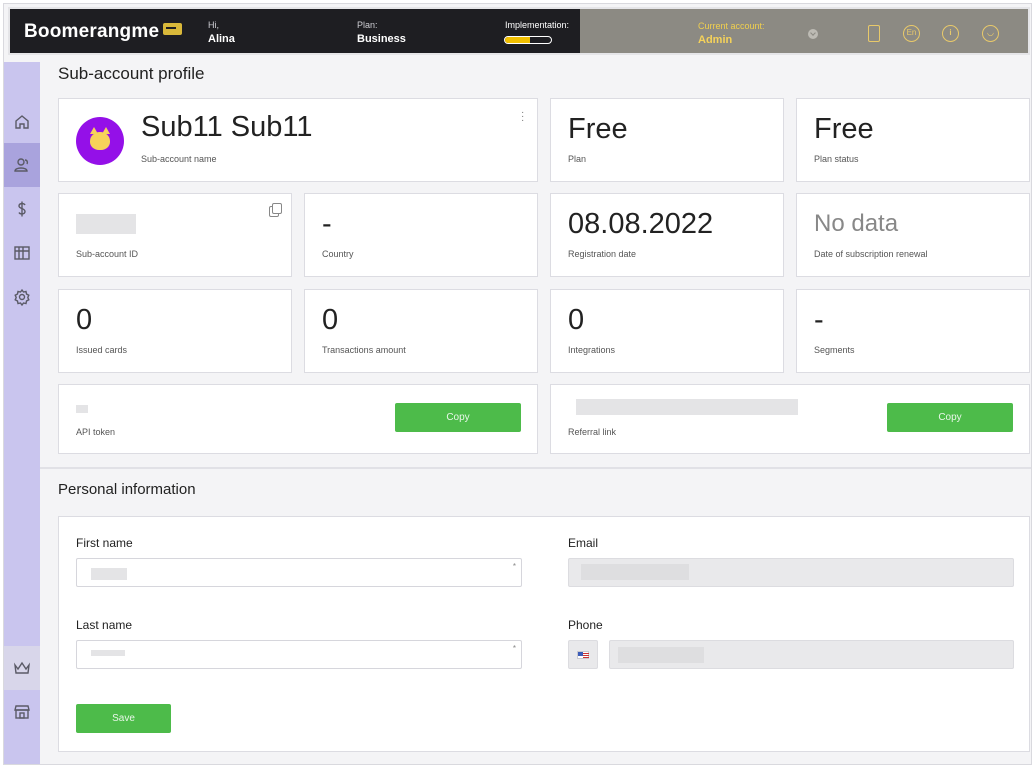  What do you see at coordinates (221, 32) in the screenshot?
I see `greeting: Hi, Alina` at bounding box center [221, 32].